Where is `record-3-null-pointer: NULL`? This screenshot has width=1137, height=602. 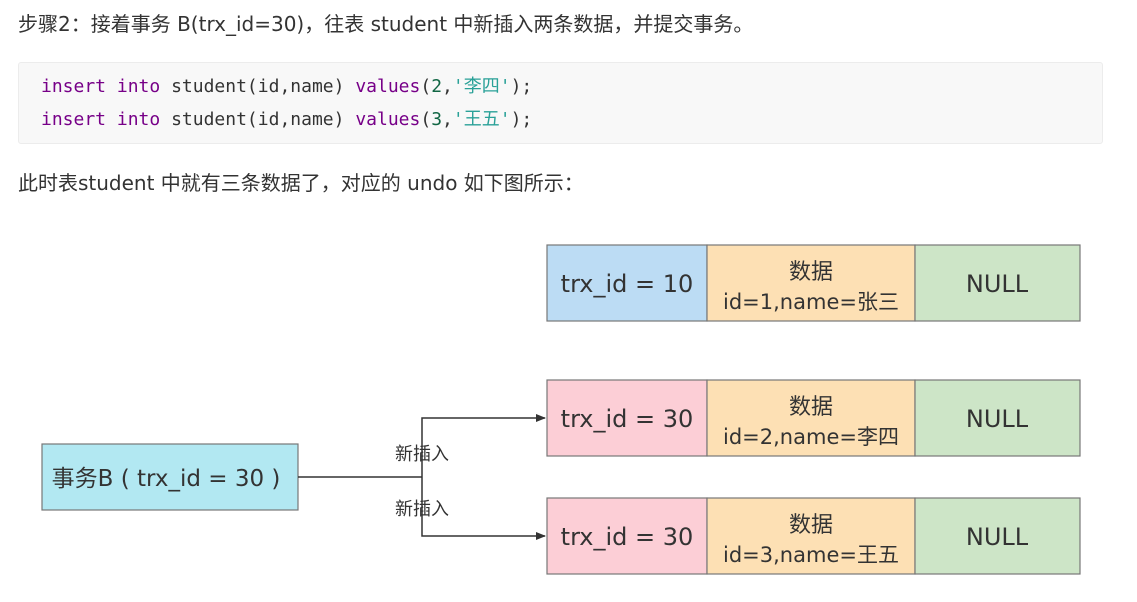
record-3-null-pointer: NULL is located at coordinates (997, 537).